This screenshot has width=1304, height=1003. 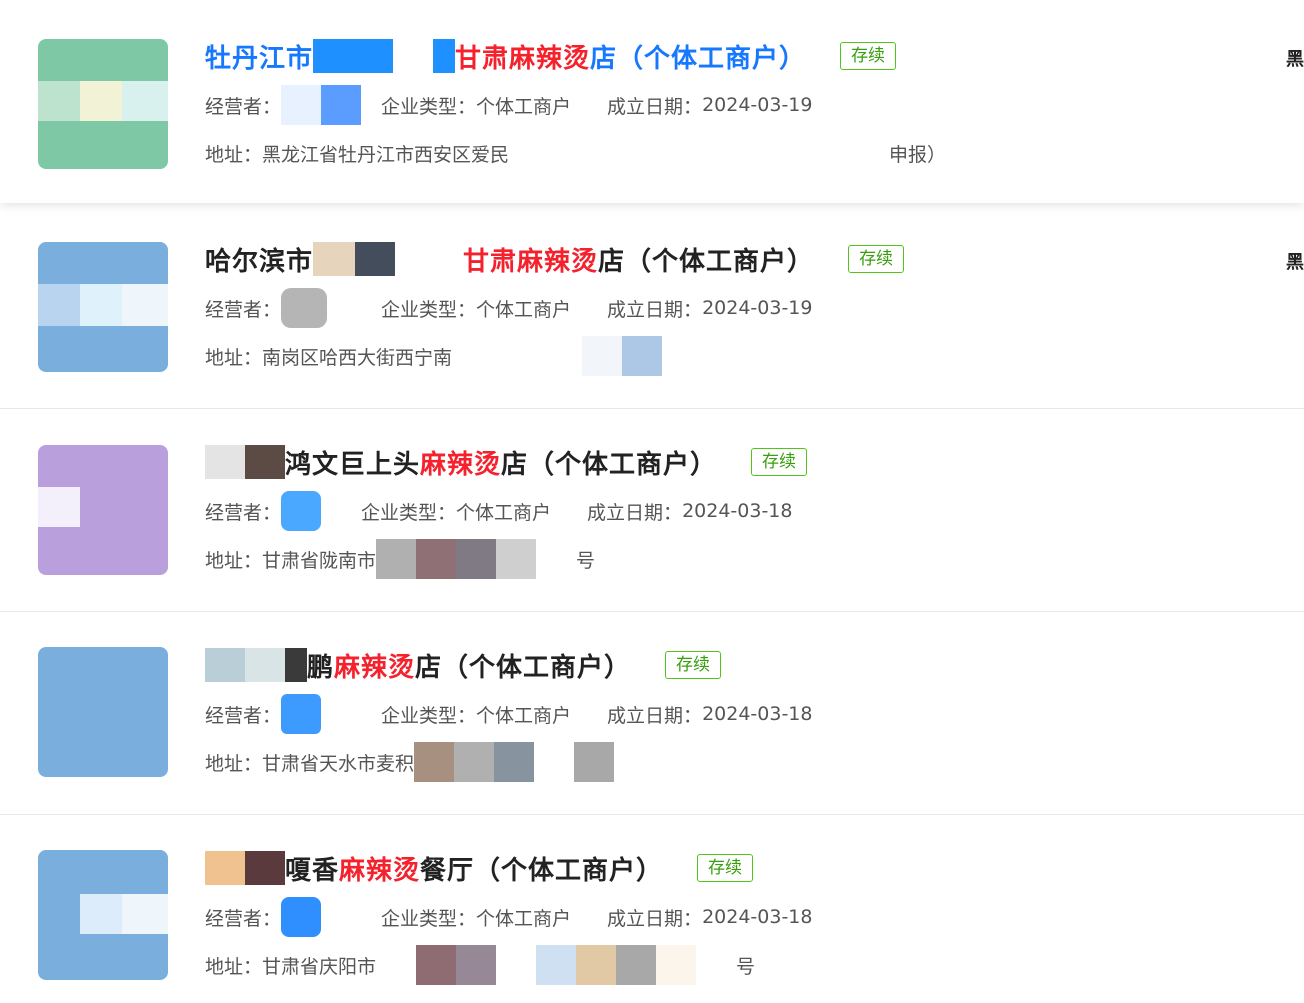 What do you see at coordinates (509, 259) in the screenshot?
I see `company-name: 哈尔滨市 甘肃 麻辣烫 店（个体工商户）` at bounding box center [509, 259].